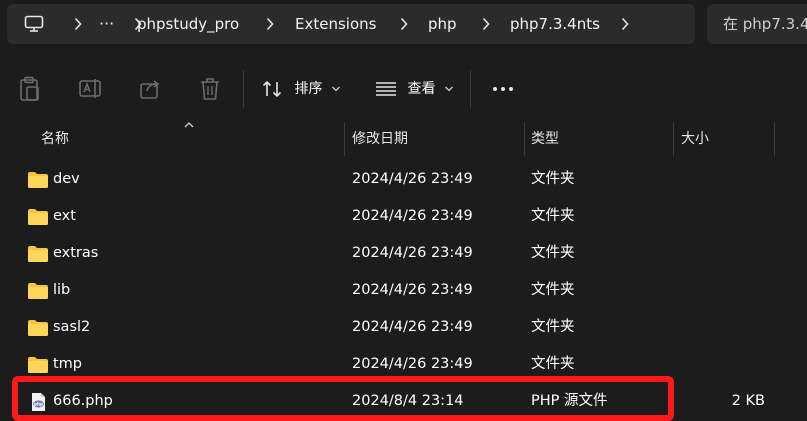 The width and height of the screenshot is (807, 421). I want to click on file-name: dev, so click(66, 179).